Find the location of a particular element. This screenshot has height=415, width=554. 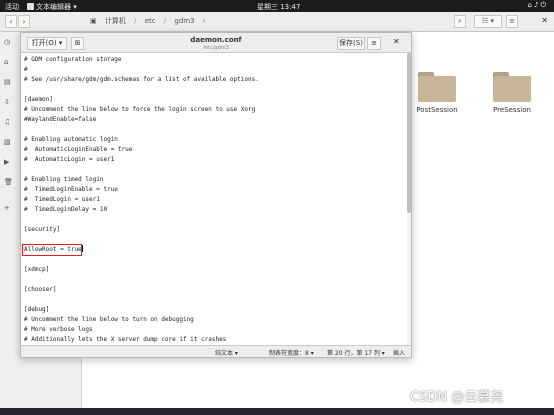

back-arrow-icon: ‹ is located at coordinates (11, 21).